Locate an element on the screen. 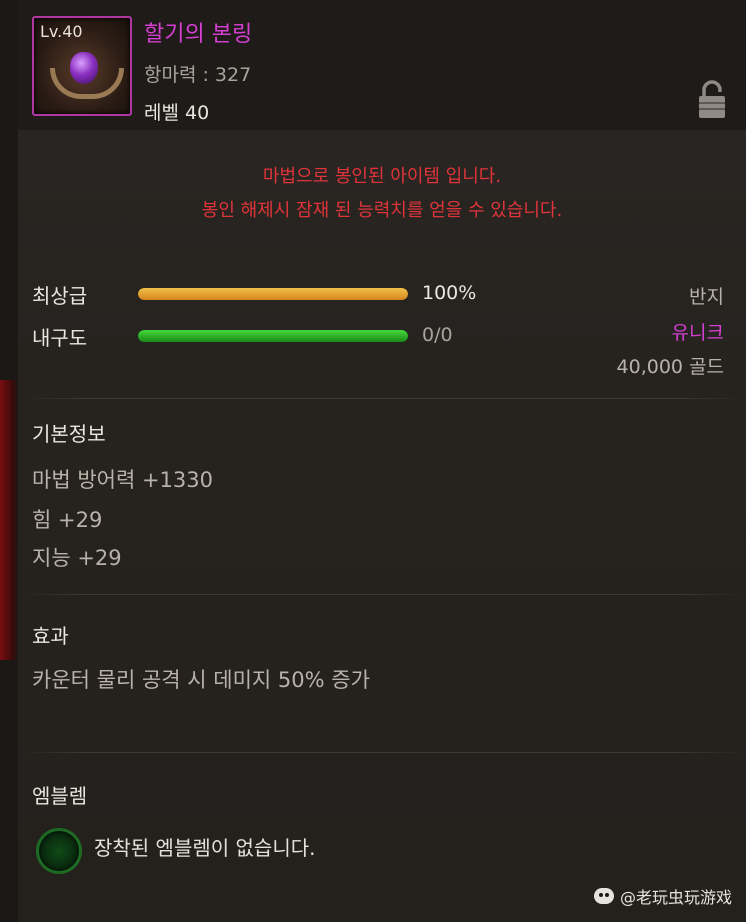 The image size is (746, 922). ring-item-icon: Lv.40 is located at coordinates (82, 66).